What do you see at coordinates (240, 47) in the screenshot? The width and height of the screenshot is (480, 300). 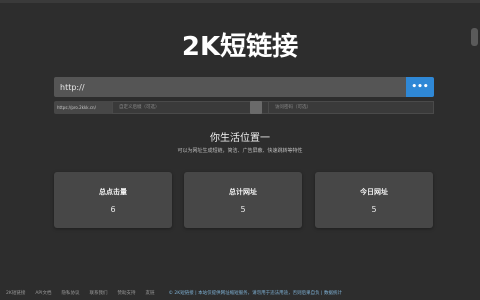 I see `page-title: 2K短链接` at bounding box center [240, 47].